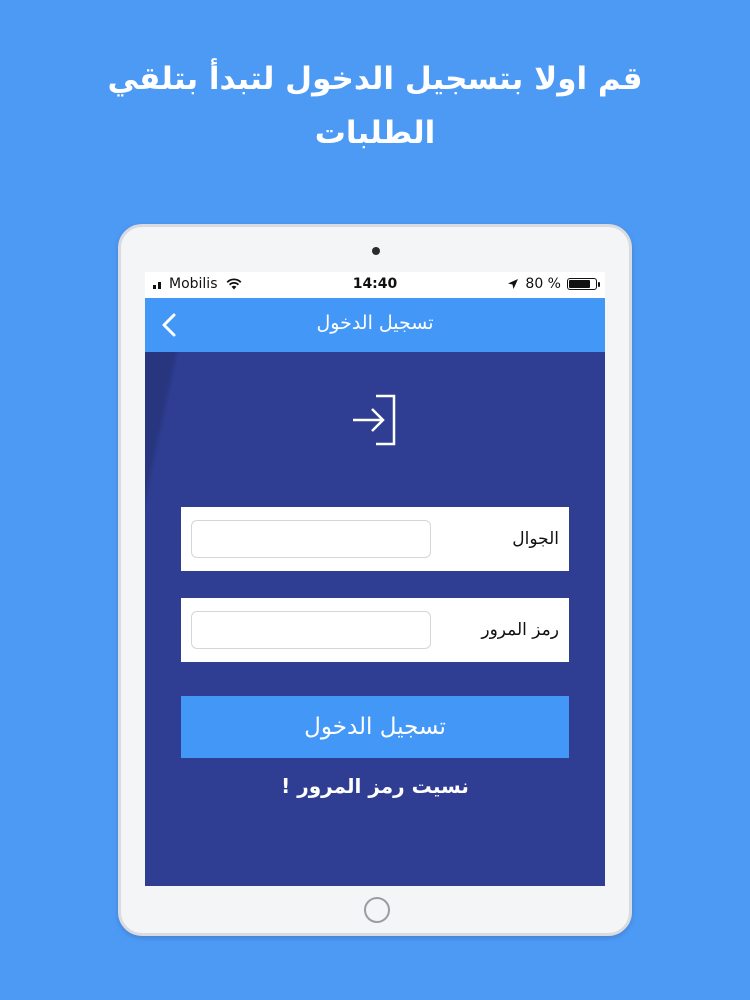 The height and width of the screenshot is (1000, 750). I want to click on chevron-left-icon, so click(169, 325).